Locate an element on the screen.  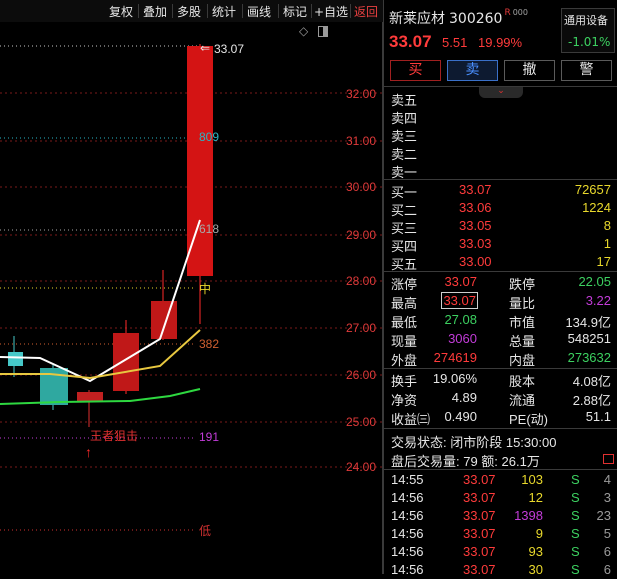
sell-button: 卖 is located at coordinates (472, 70).